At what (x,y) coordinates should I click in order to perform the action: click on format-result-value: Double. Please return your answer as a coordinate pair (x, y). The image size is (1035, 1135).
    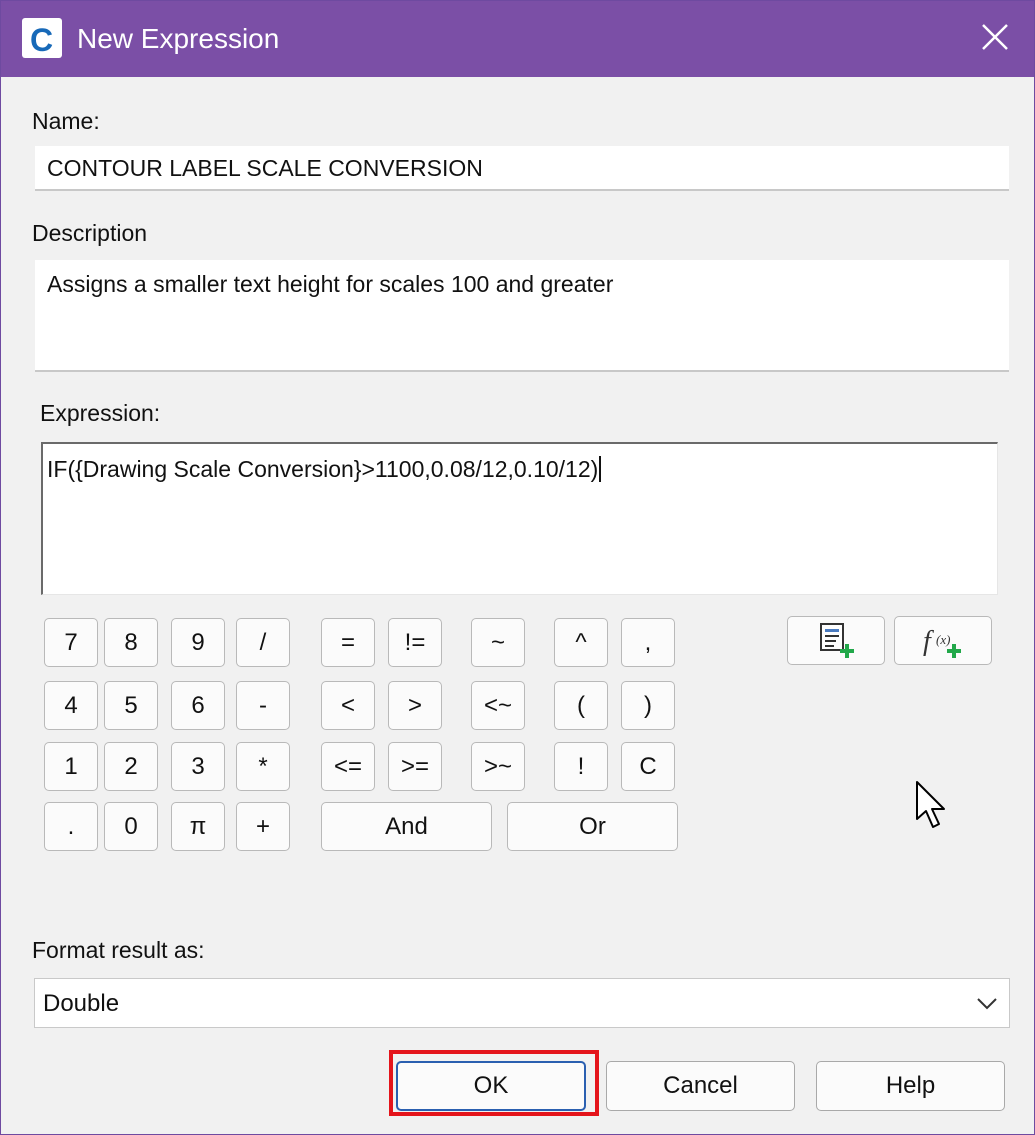
    Looking at the image, I should click on (81, 1003).